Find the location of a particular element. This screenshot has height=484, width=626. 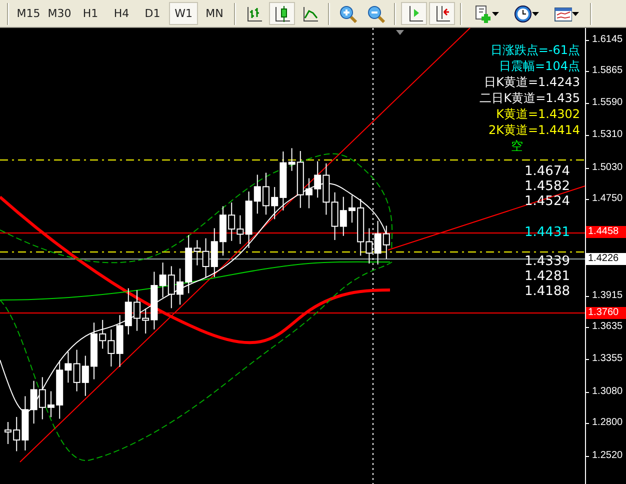

price-axis-label: 1.3080 is located at coordinates (607, 392).